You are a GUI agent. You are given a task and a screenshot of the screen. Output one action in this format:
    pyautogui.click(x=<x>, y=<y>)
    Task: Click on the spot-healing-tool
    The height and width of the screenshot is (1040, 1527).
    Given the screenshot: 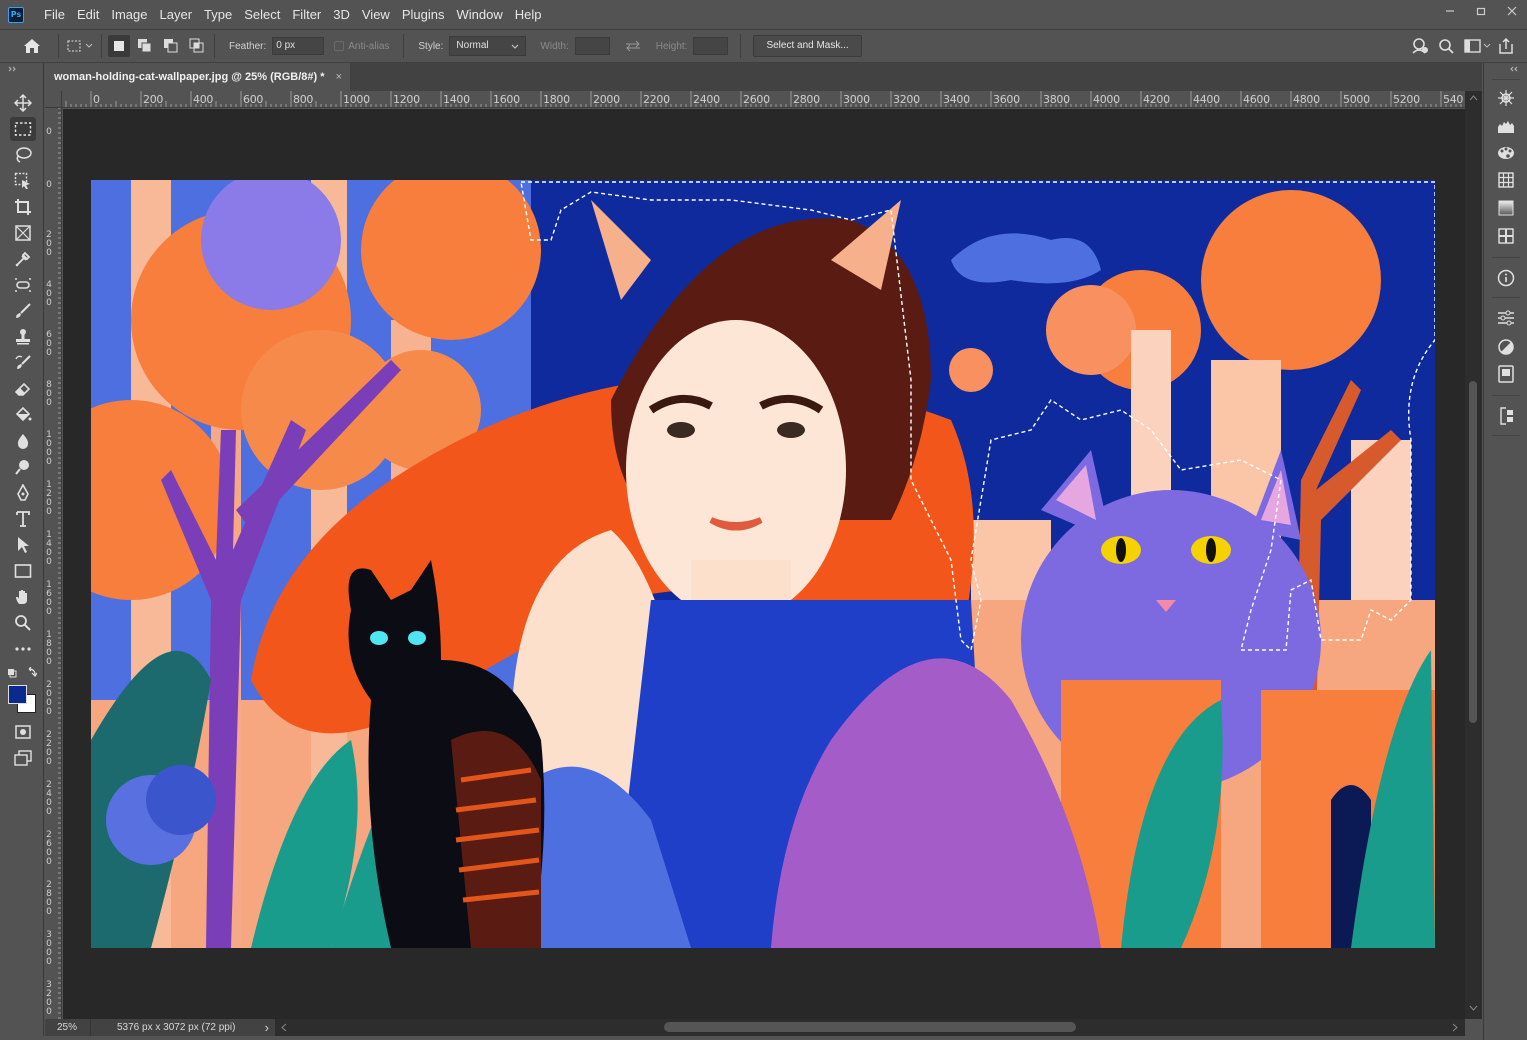 What is the action you would take?
    pyautogui.click(x=23, y=285)
    